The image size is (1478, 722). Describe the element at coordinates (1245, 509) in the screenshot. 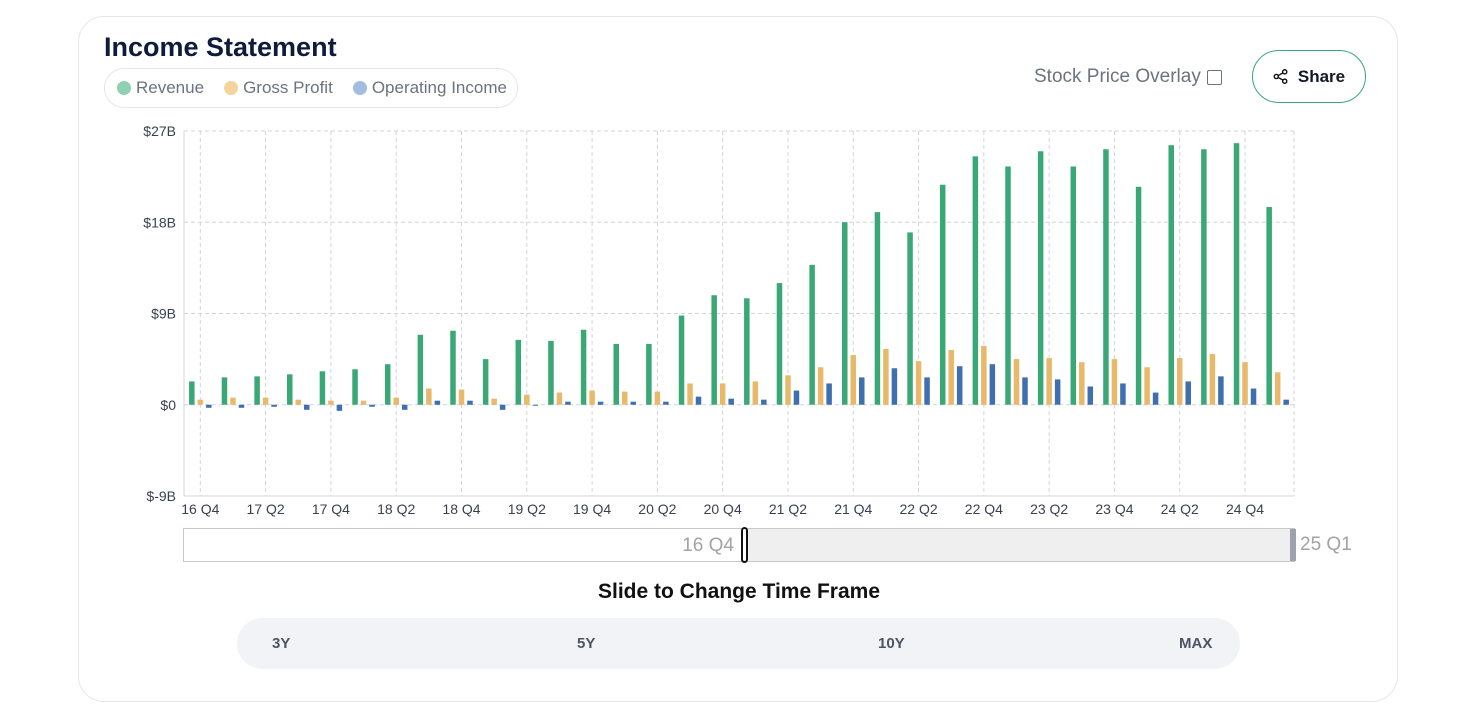

I see `x-tick-label: 24 Q4` at that location.